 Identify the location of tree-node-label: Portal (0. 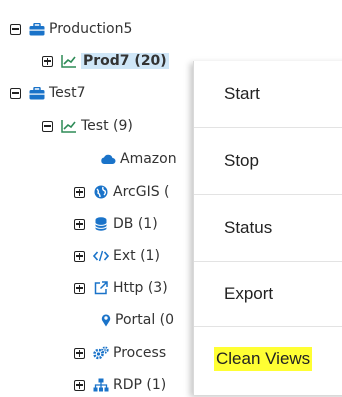
(145, 320).